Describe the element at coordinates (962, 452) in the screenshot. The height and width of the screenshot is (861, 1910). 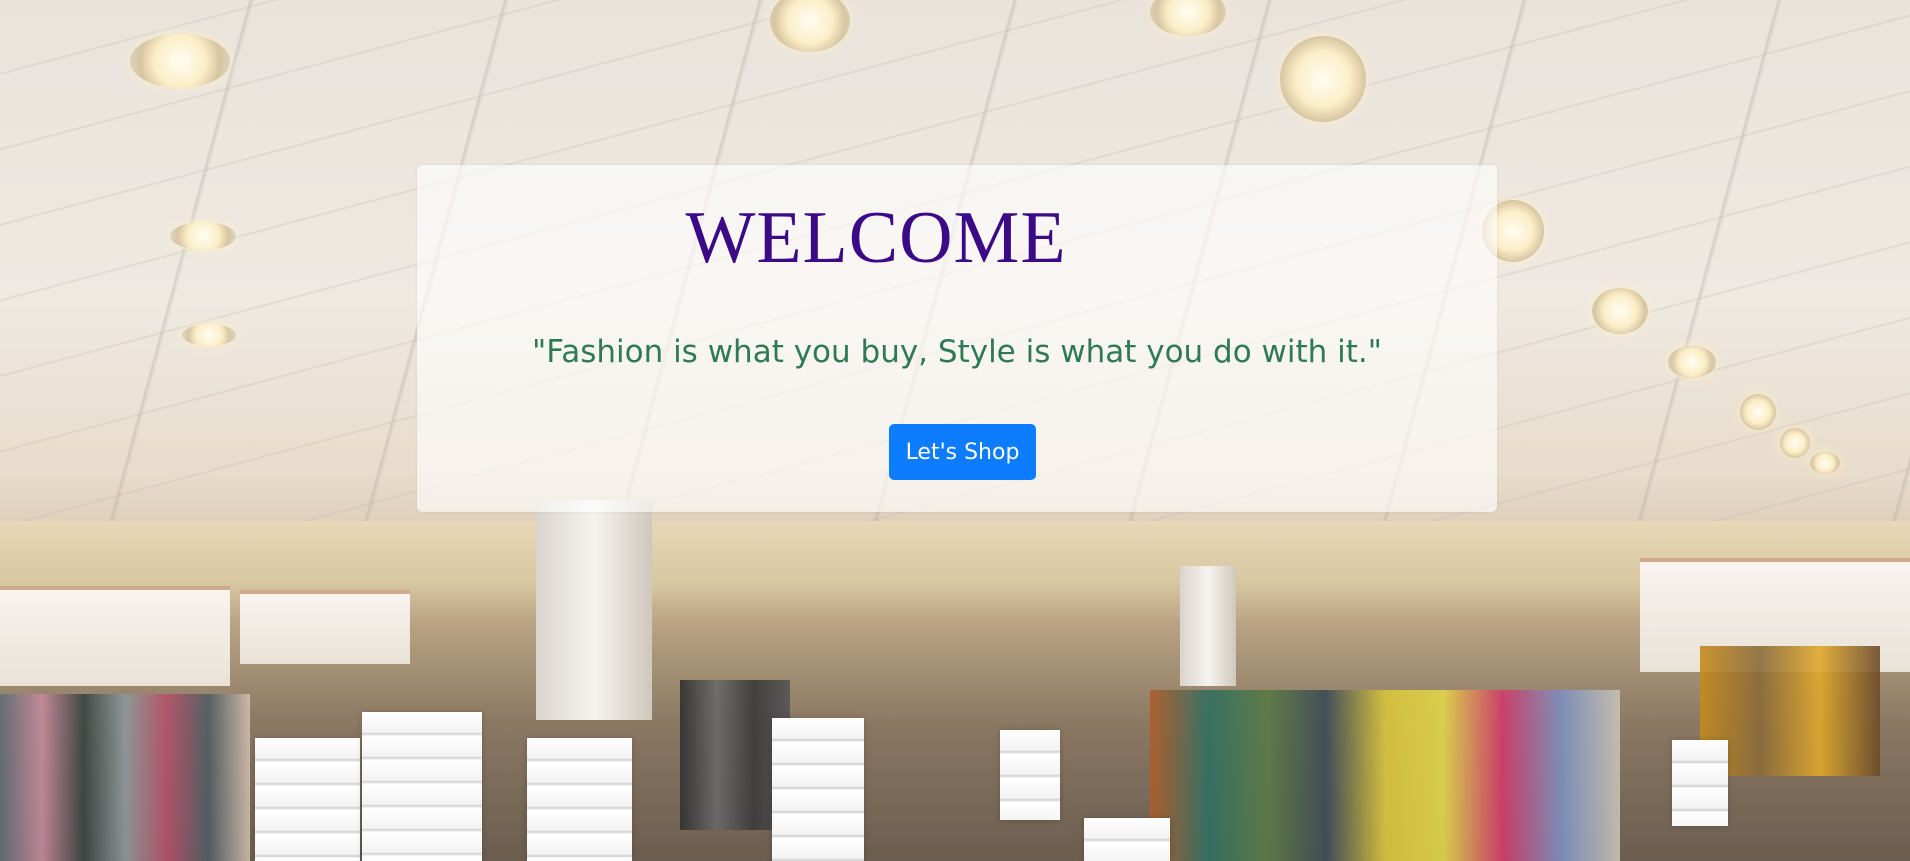
I see `lets-shop-button: Let's Shop` at that location.